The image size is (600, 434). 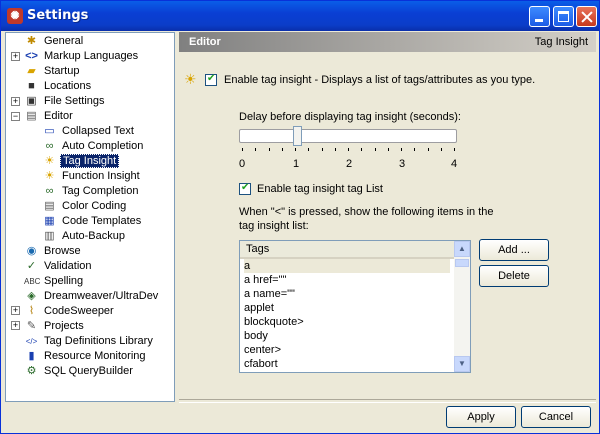 I want to click on maximize-button, so click(x=563, y=16).